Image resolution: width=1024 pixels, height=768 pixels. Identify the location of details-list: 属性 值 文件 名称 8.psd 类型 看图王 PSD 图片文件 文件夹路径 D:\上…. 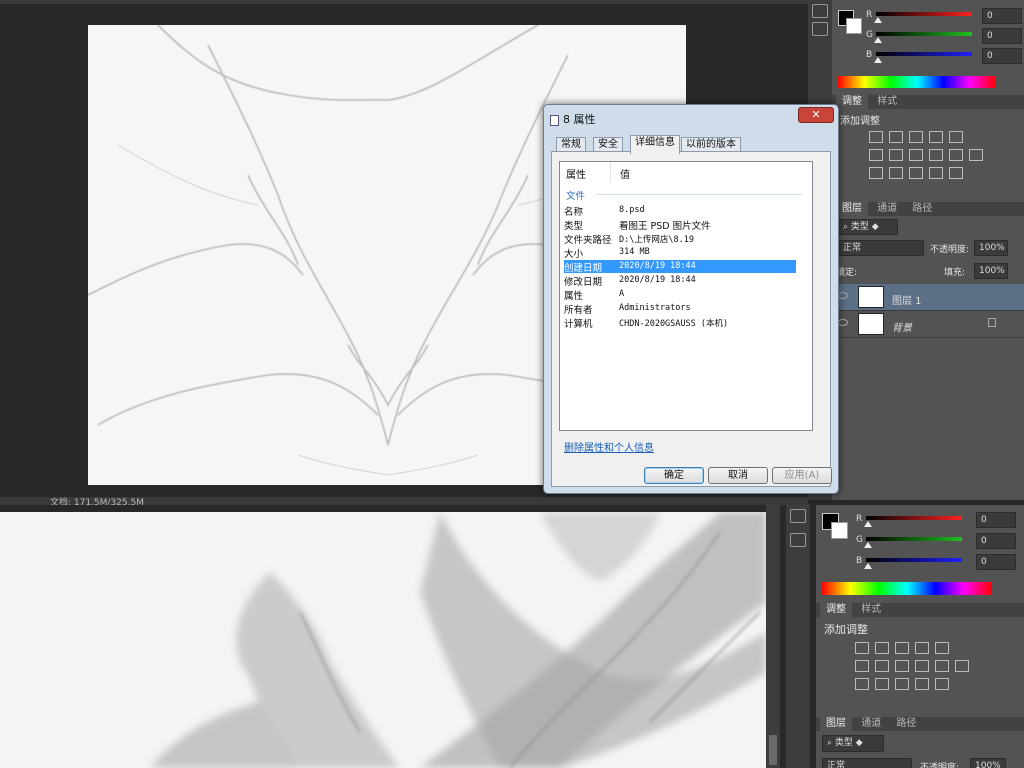
(686, 296).